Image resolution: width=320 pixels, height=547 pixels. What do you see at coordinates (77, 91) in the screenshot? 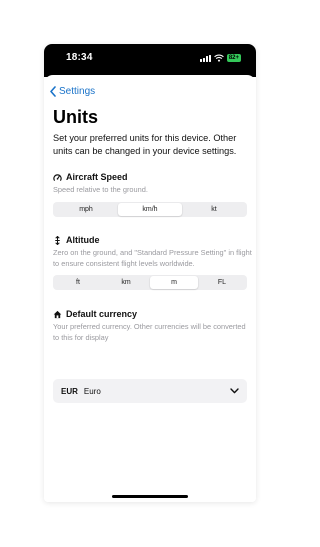
I see `back-label: Settings` at bounding box center [77, 91].